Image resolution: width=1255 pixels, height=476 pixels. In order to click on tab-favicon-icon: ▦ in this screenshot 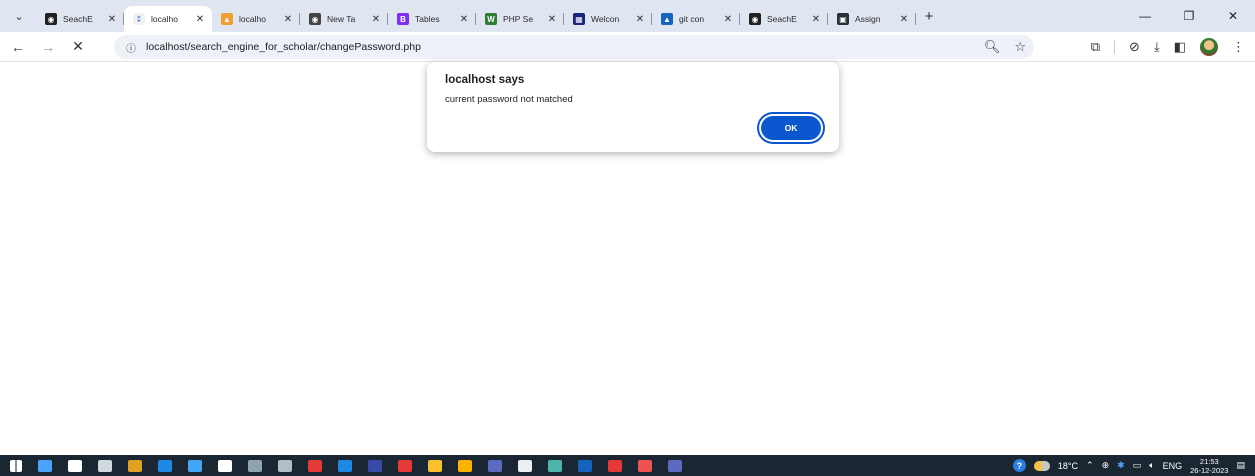, I will do `click(579, 19)`.